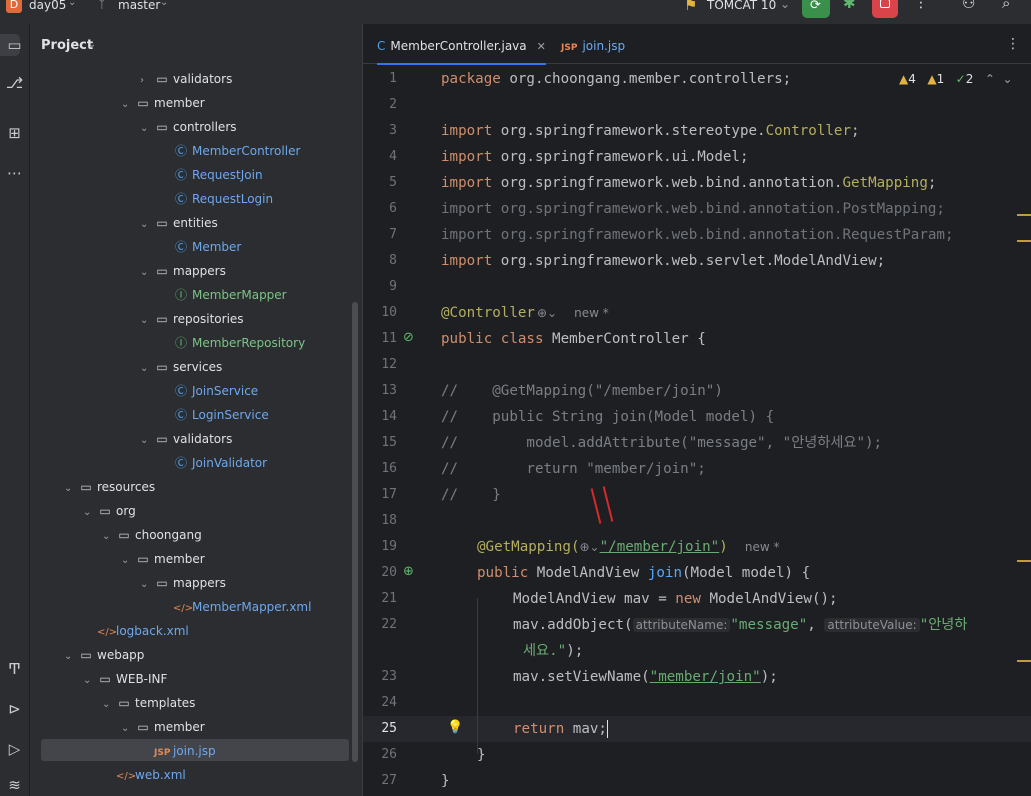 The image size is (1031, 796). I want to click on services-icon: ⊳, so click(14, 709).